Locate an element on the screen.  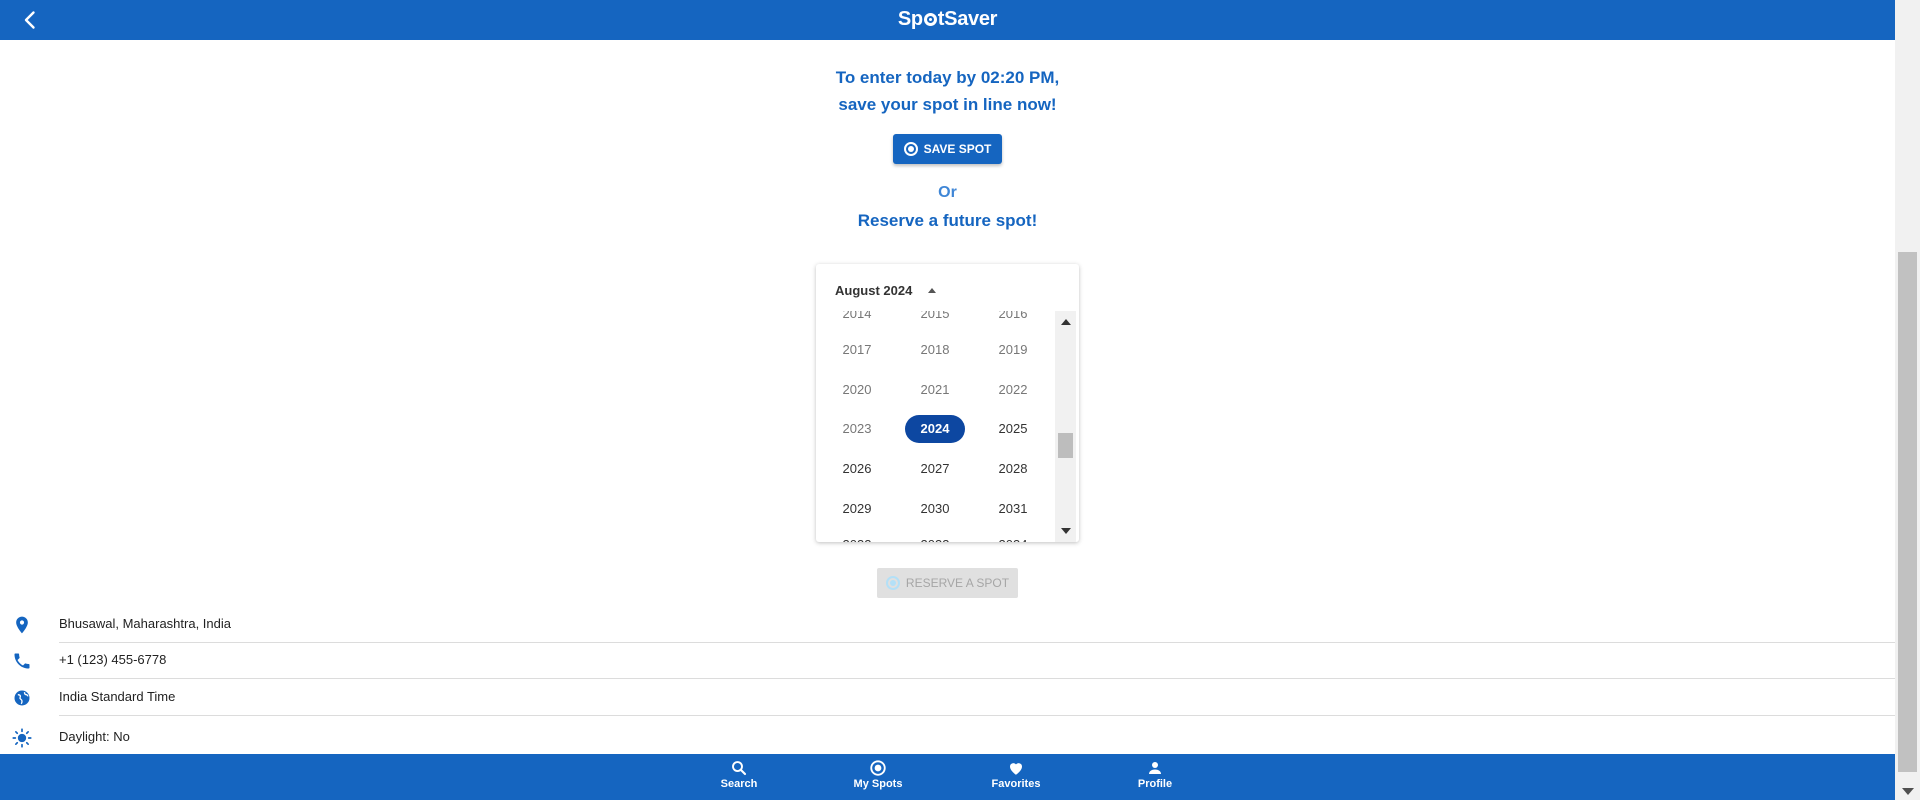
month-year-toggle: August 2024 is located at coordinates (886, 290).